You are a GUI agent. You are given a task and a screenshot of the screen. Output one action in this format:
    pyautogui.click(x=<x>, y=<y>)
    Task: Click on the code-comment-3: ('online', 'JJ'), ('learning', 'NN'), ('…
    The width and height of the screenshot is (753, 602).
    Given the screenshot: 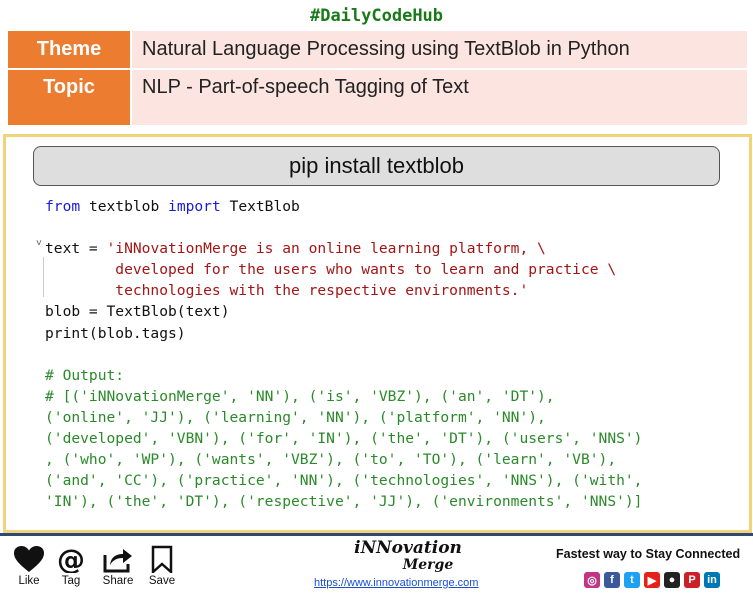 What is the action you would take?
    pyautogui.click(x=295, y=417)
    